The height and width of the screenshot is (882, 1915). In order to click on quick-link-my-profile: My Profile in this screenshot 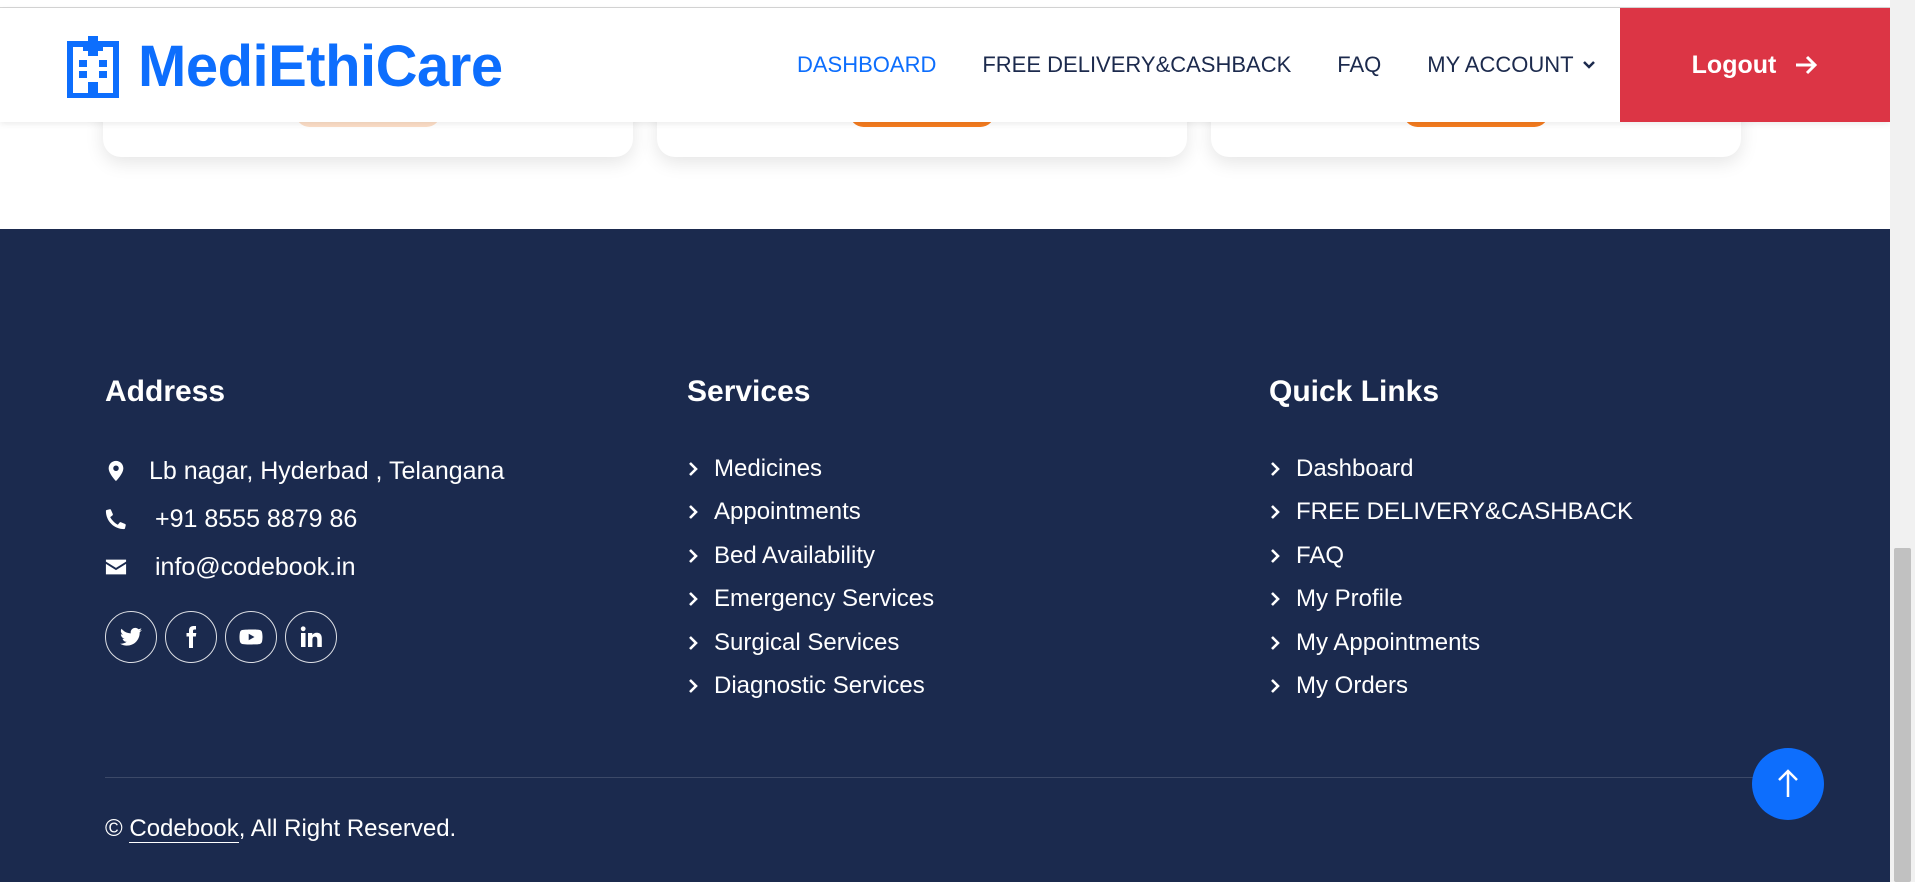, I will do `click(1451, 600)`.